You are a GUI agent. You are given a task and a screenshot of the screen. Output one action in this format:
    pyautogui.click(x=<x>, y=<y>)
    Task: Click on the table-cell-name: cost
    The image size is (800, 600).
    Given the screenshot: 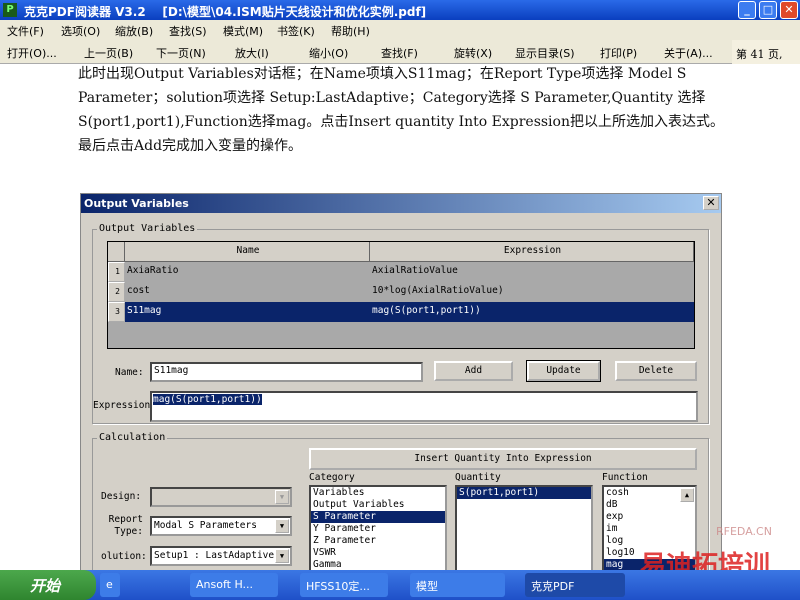 What is the action you would take?
    pyautogui.click(x=247, y=292)
    